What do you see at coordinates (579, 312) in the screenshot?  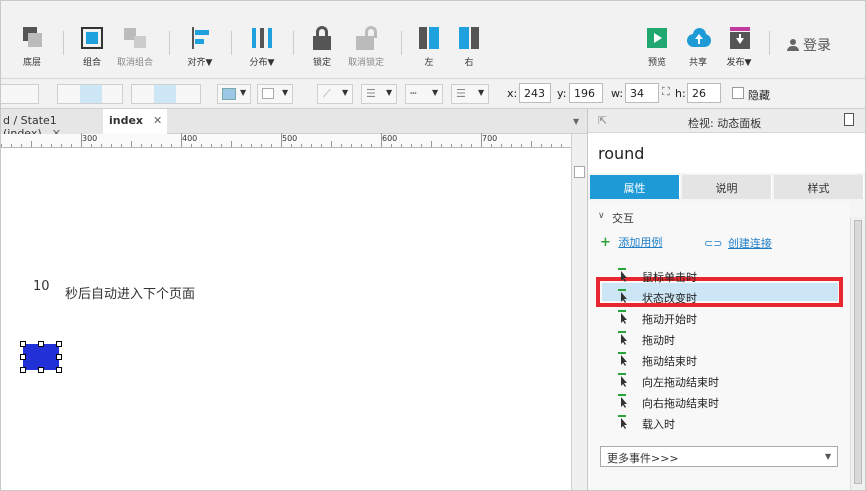 I see `canvas-scrollbar` at bounding box center [579, 312].